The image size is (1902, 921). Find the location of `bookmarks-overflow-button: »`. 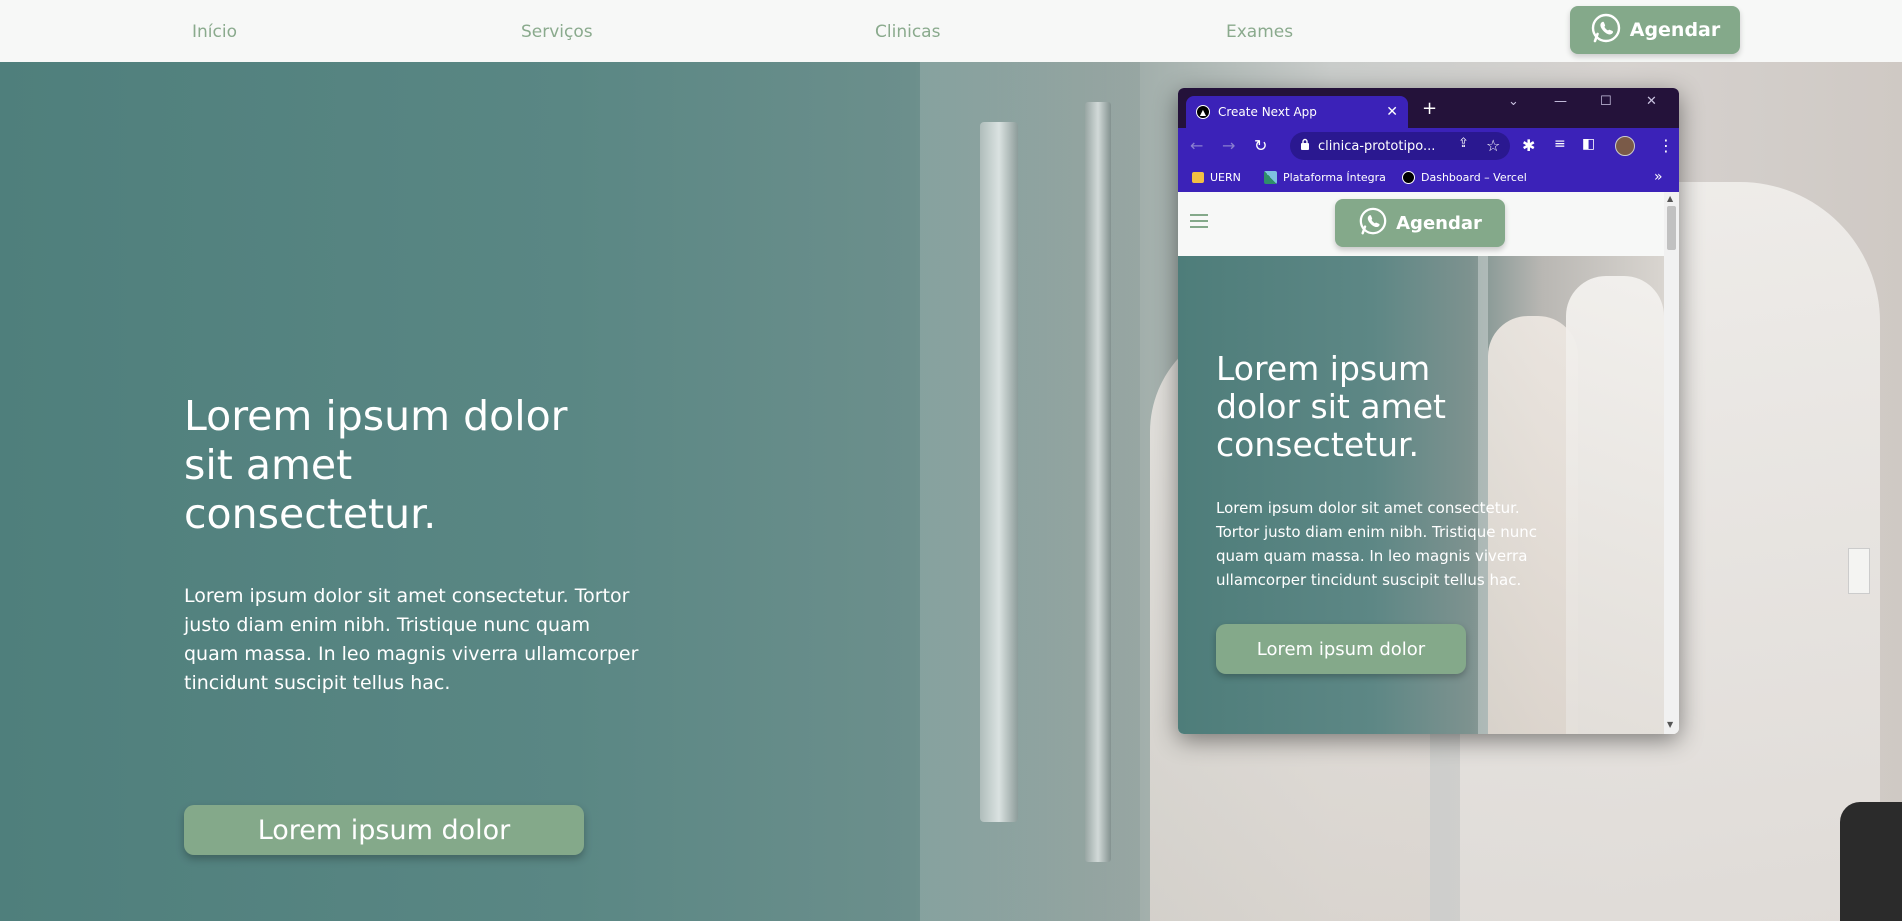

bookmarks-overflow-button: » is located at coordinates (1658, 177).